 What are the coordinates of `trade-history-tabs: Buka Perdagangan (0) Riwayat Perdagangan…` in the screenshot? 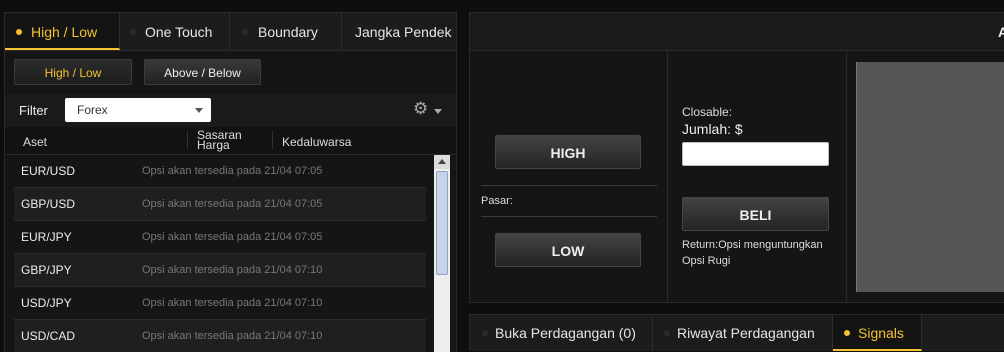 It's located at (736, 332).